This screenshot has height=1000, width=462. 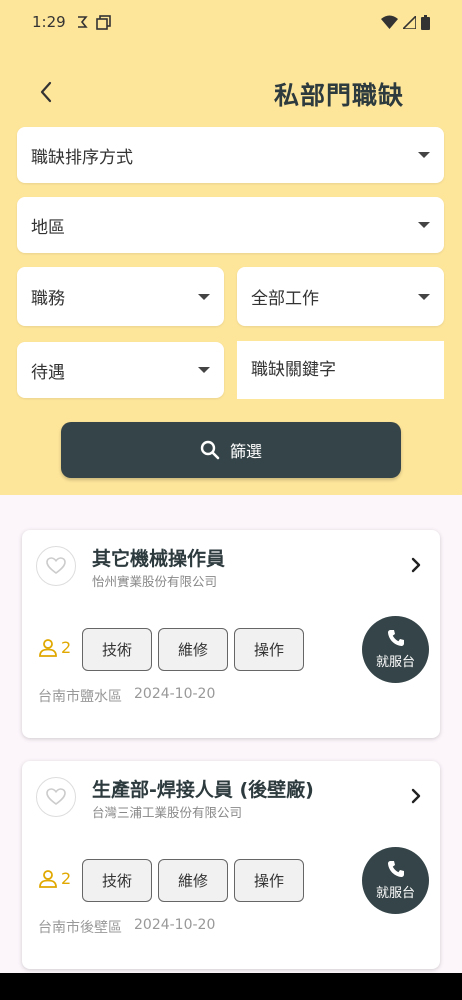 I want to click on job-type-dropdown: 全部工作, so click(x=340, y=296).